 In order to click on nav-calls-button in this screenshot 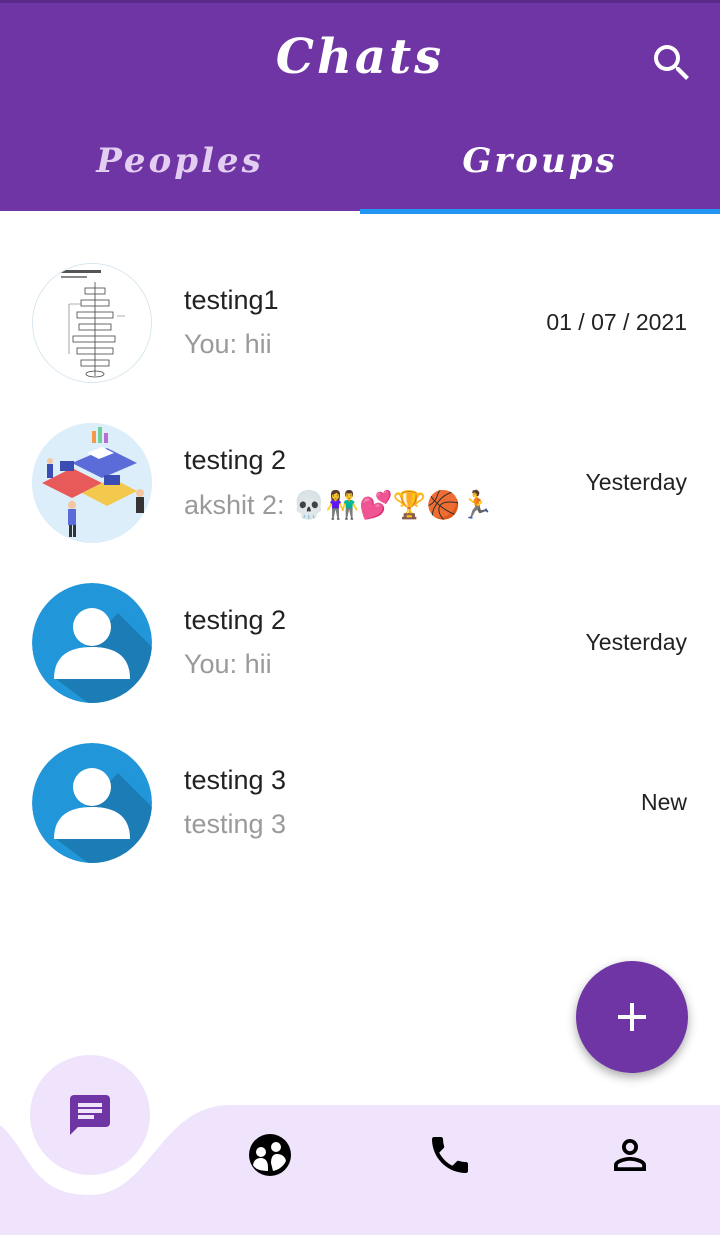, I will do `click(450, 1155)`.